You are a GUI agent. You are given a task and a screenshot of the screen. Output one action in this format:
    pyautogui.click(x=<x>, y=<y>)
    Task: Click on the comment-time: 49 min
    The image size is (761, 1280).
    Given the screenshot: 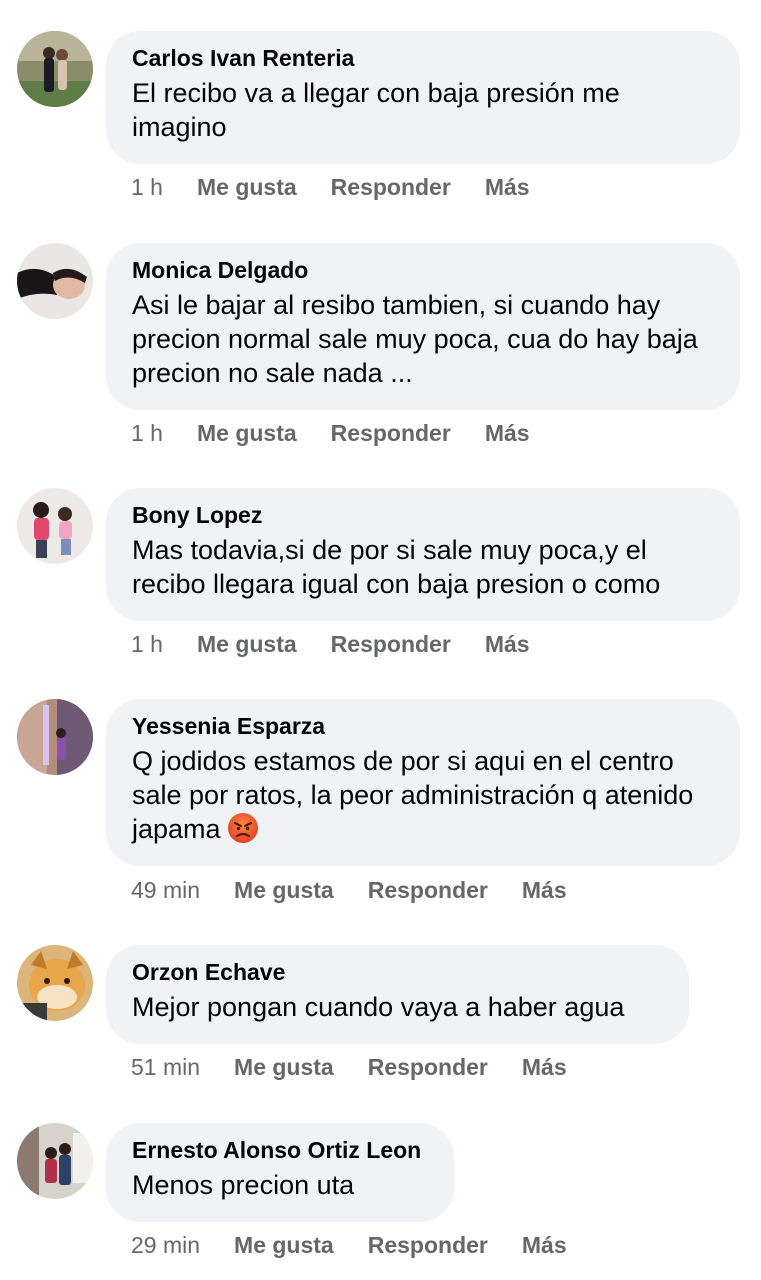 What is the action you would take?
    pyautogui.click(x=165, y=890)
    